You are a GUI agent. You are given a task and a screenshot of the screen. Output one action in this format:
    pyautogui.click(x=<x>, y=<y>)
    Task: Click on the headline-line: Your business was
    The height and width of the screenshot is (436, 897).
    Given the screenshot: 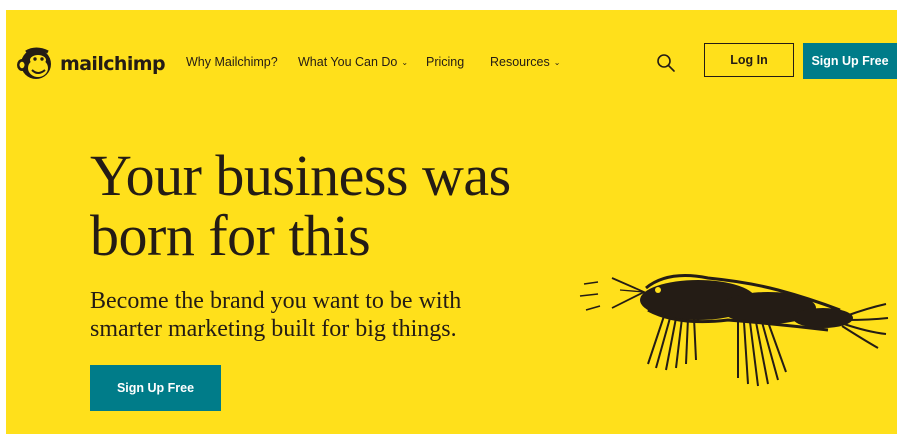 What is the action you would take?
    pyautogui.click(x=300, y=175)
    